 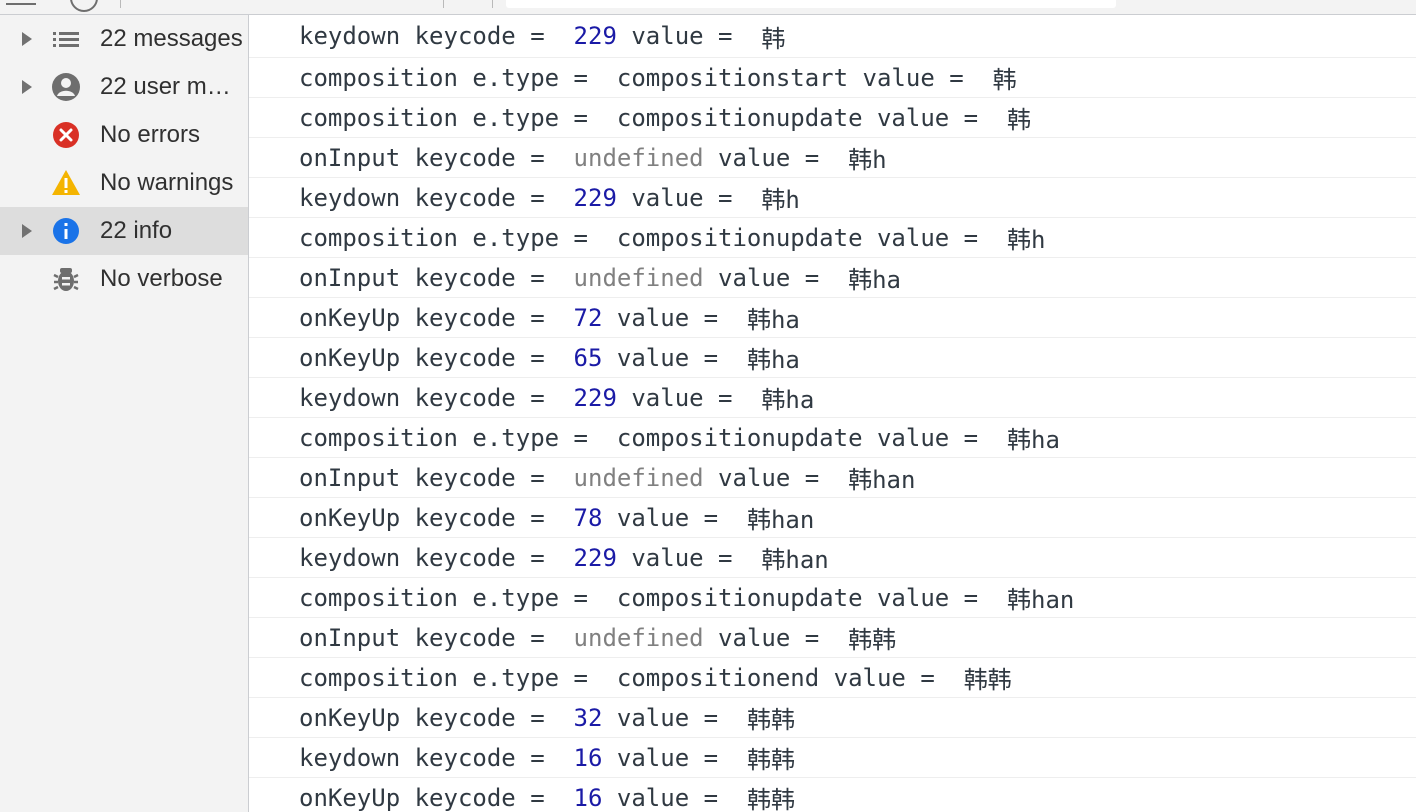 I want to click on console-message: onKeyUp keycode = 72 value = 韩ha, so click(x=832, y=318).